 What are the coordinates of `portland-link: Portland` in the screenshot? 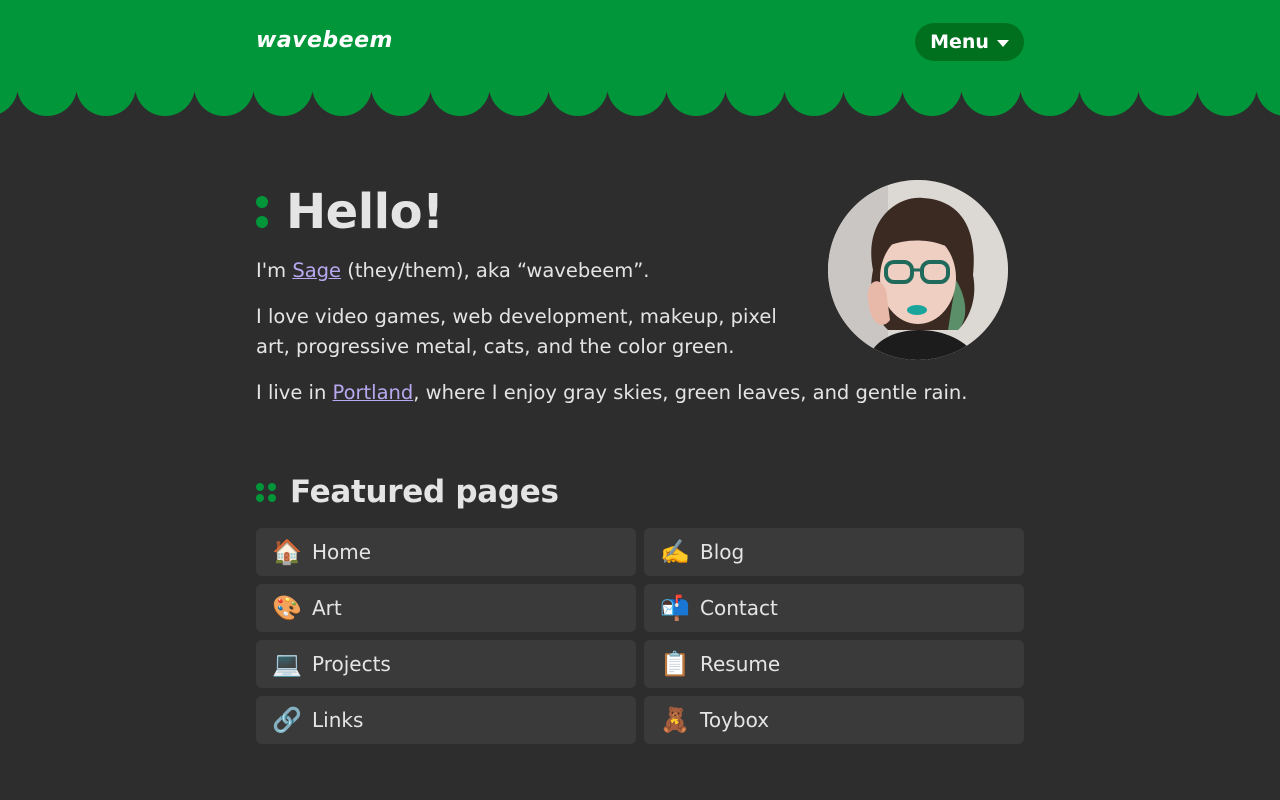 It's located at (373, 392).